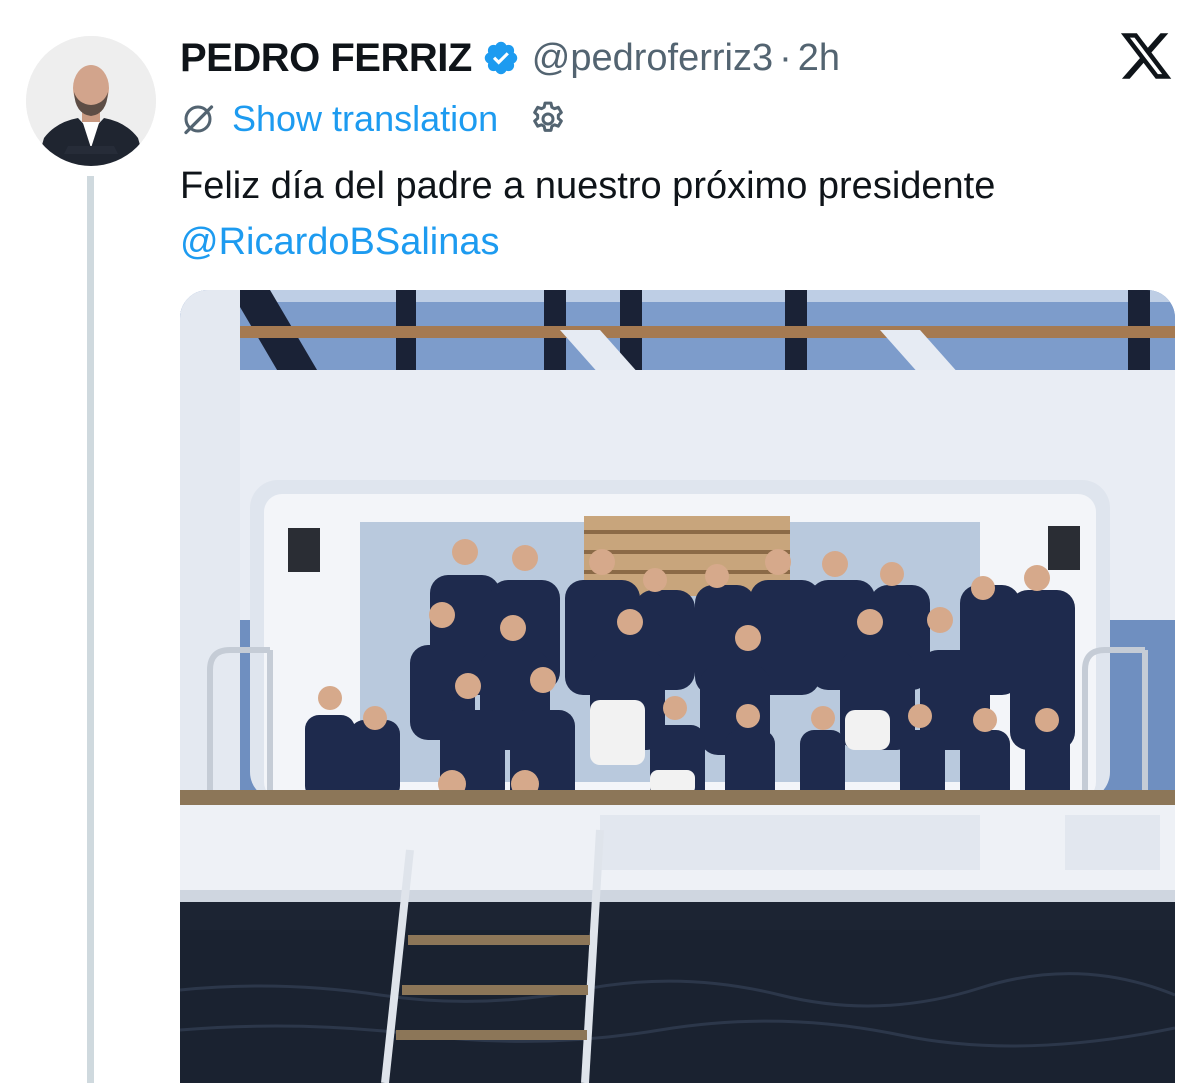  Describe the element at coordinates (1146, 56) in the screenshot. I see `x-logo-icon` at that location.